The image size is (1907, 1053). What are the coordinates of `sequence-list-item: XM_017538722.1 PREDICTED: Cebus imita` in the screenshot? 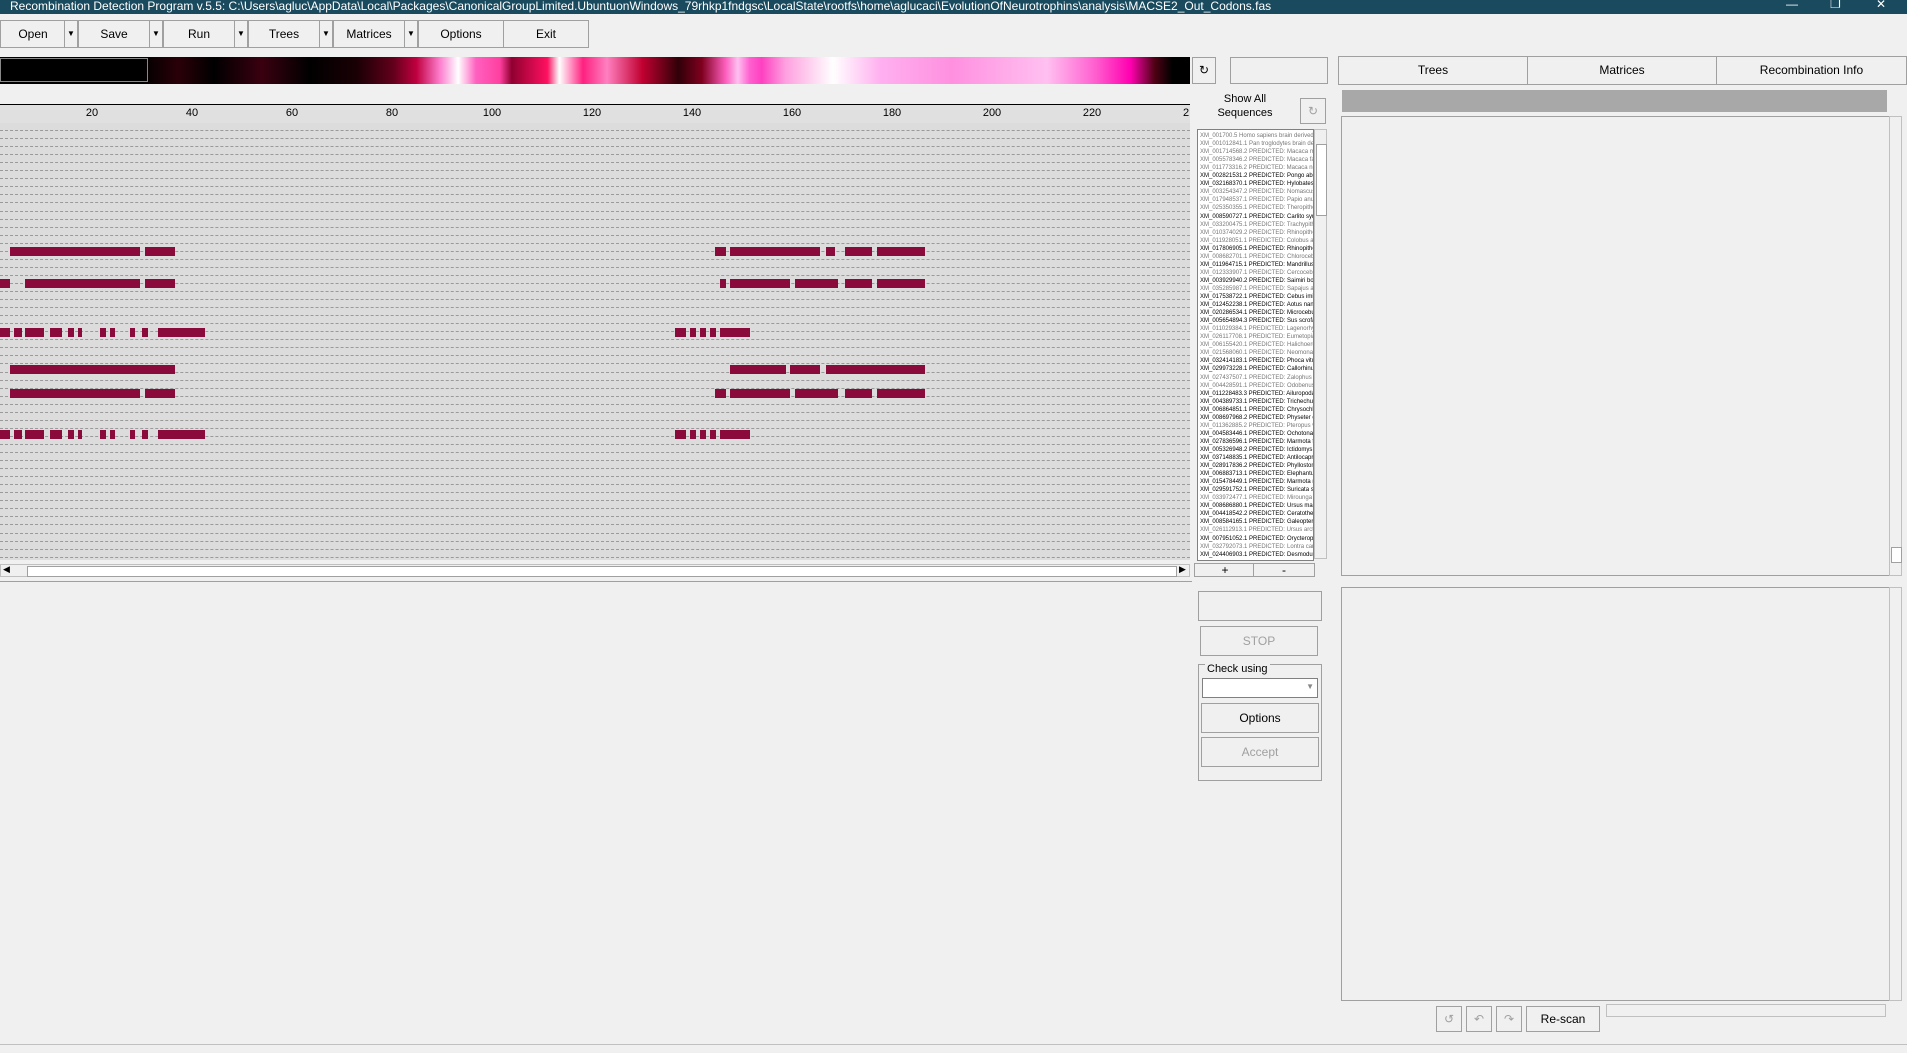 It's located at (1256, 297).